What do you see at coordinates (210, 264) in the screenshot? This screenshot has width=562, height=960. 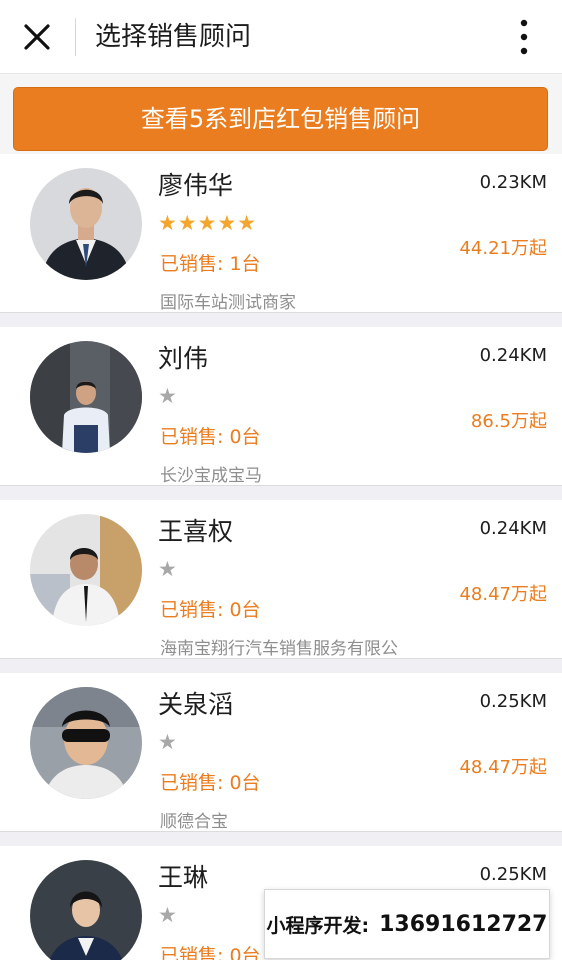 I see `sold-count: 已销售: 1台` at bounding box center [210, 264].